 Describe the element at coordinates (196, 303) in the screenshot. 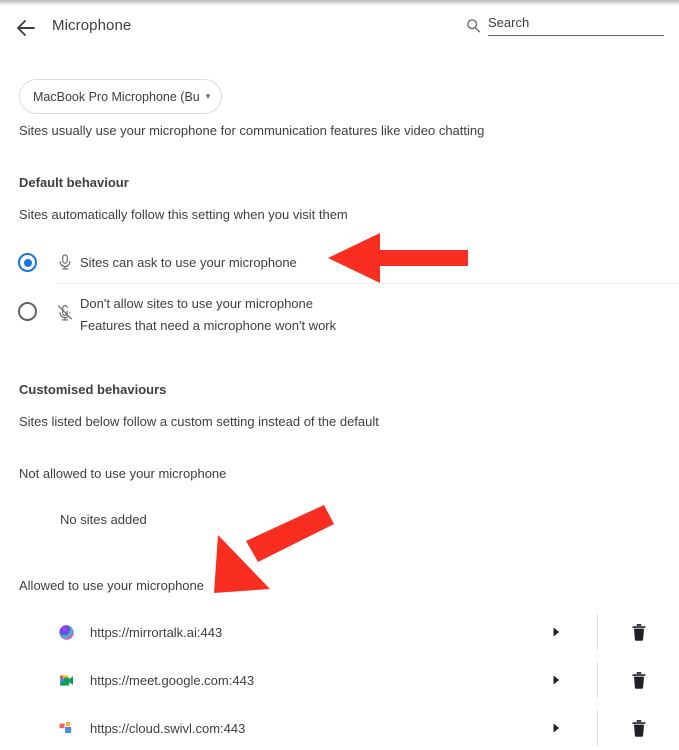

I see `radio-option-label: Don't allow sites to use your microphone` at that location.